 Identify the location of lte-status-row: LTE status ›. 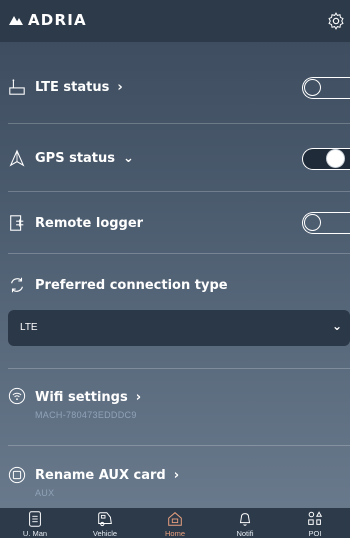
(175, 88).